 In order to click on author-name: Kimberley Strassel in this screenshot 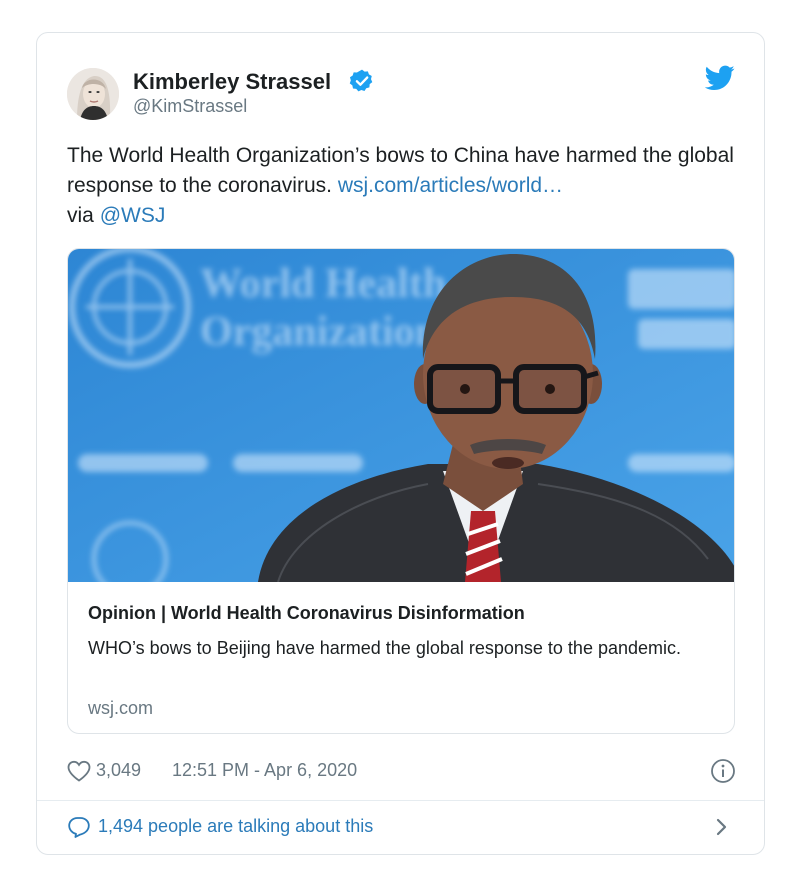, I will do `click(232, 82)`.